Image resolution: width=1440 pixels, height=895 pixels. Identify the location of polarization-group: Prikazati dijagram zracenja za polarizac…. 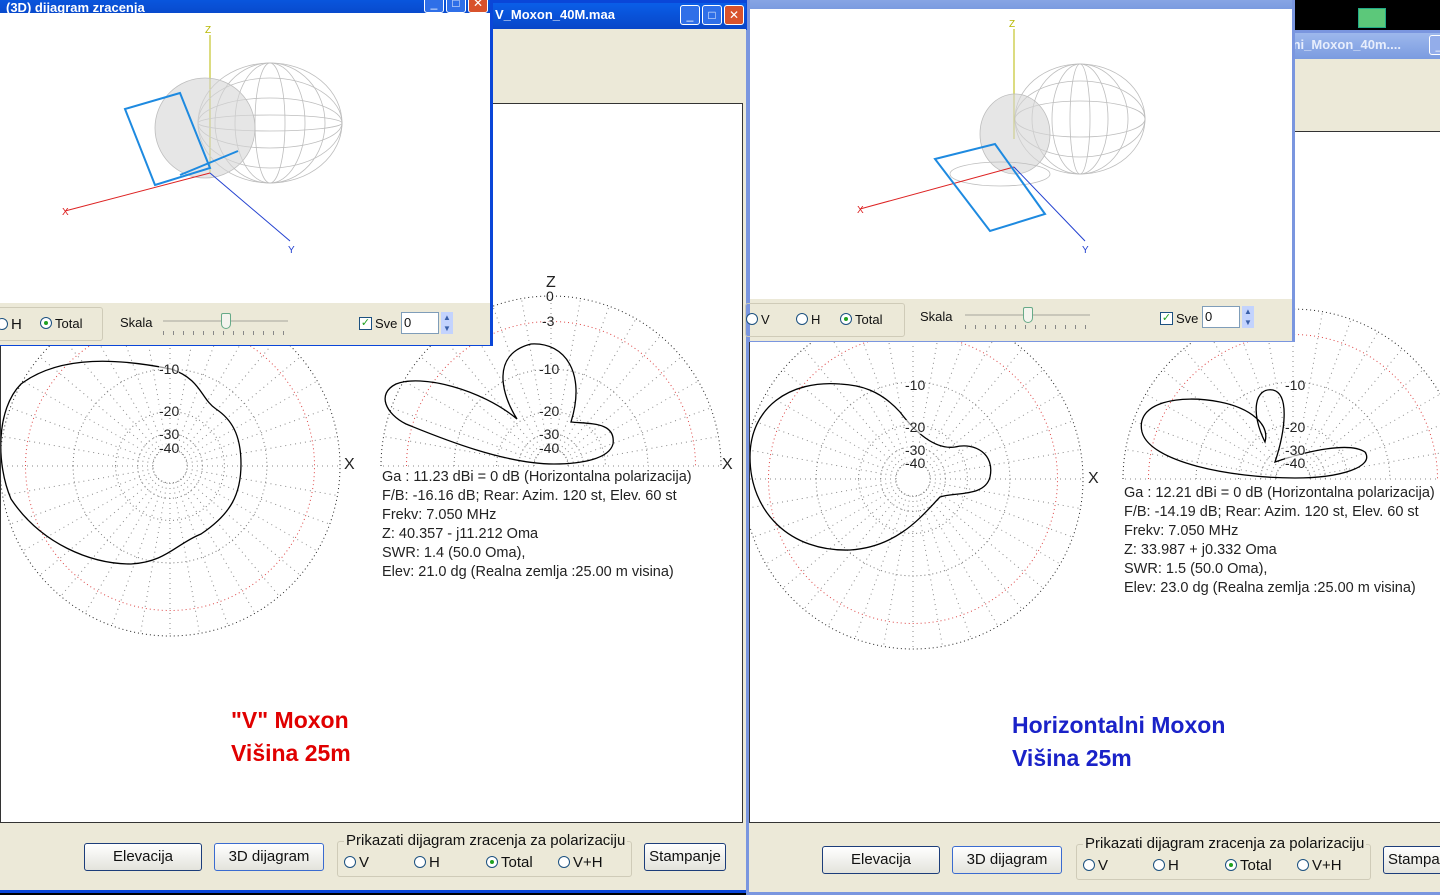
(484, 854).